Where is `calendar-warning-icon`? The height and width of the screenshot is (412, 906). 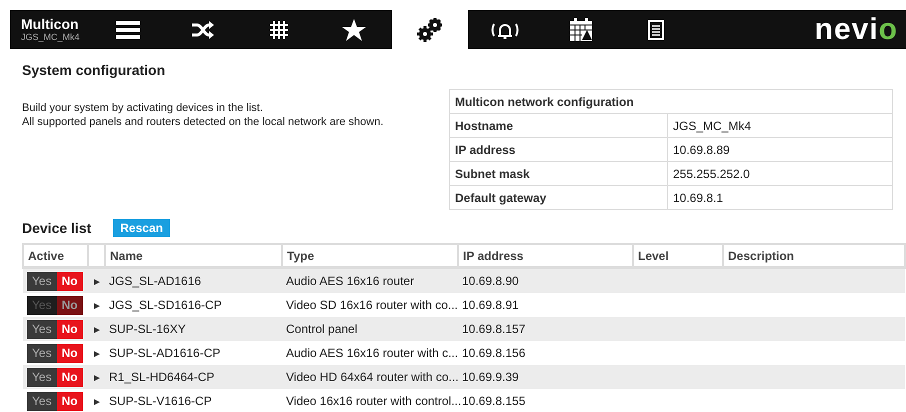
calendar-warning-icon is located at coordinates (580, 30).